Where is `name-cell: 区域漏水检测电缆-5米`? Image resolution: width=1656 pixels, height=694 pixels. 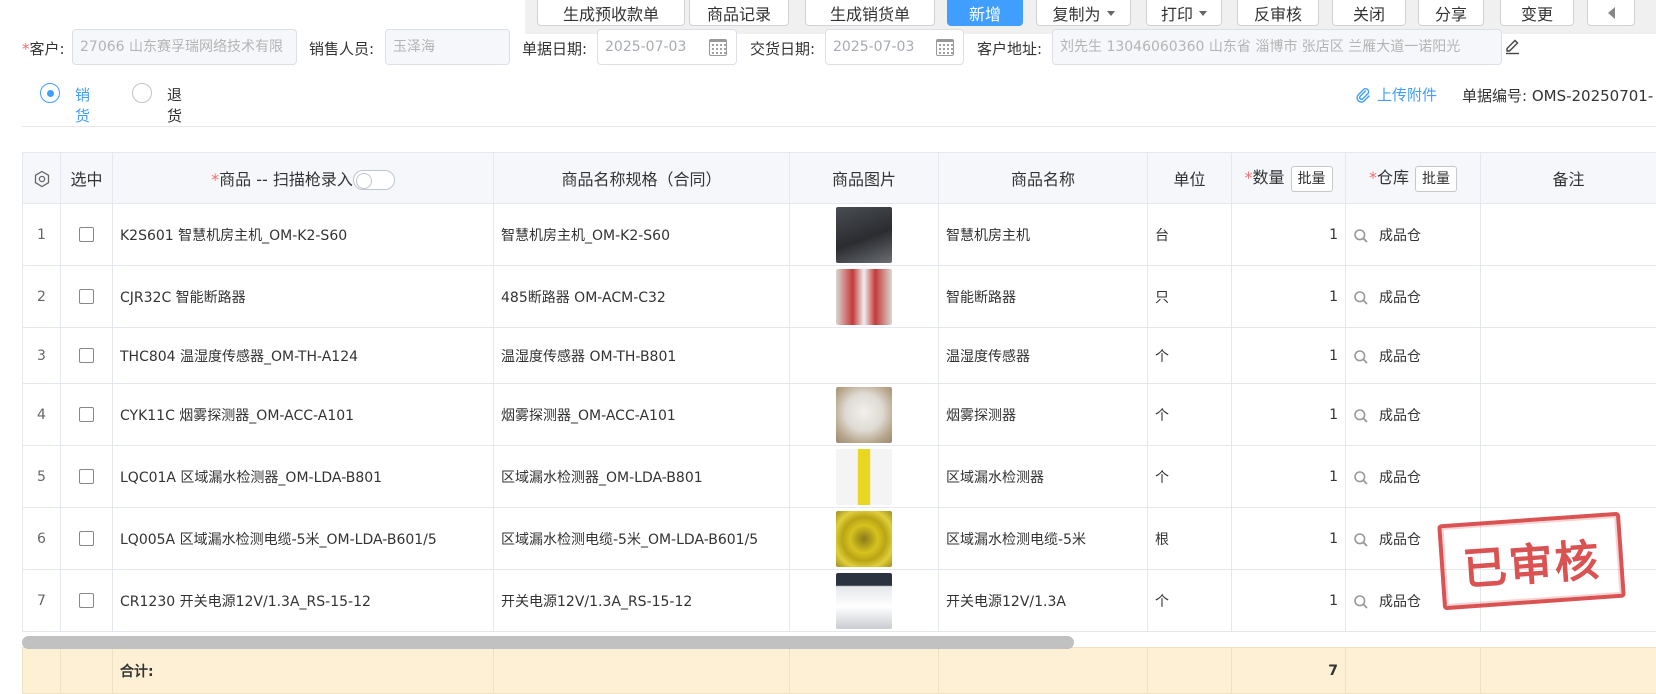
name-cell: 区域漏水检测电缆-5米 is located at coordinates (1043, 538).